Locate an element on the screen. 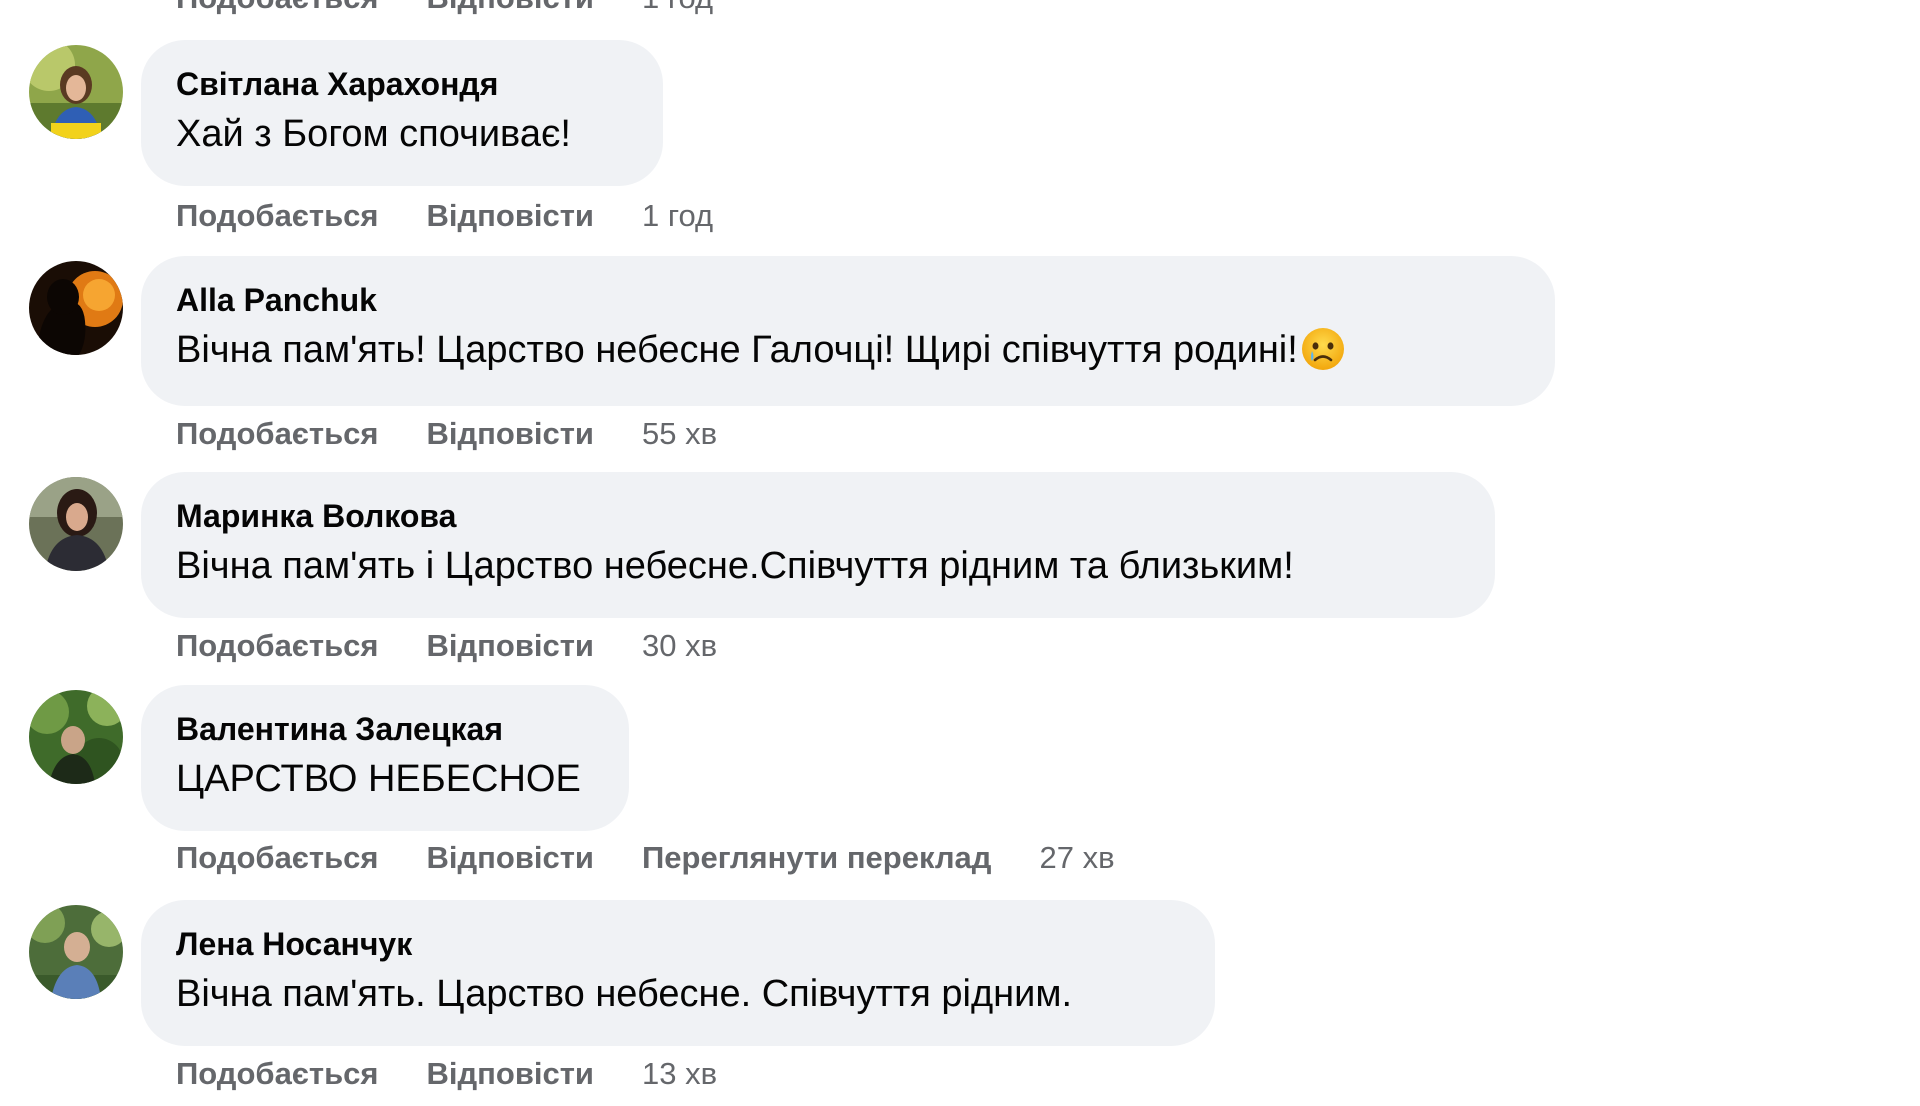  comment-text: ЦАРСТВО НЕБЕСНОЕ is located at coordinates (378, 779).